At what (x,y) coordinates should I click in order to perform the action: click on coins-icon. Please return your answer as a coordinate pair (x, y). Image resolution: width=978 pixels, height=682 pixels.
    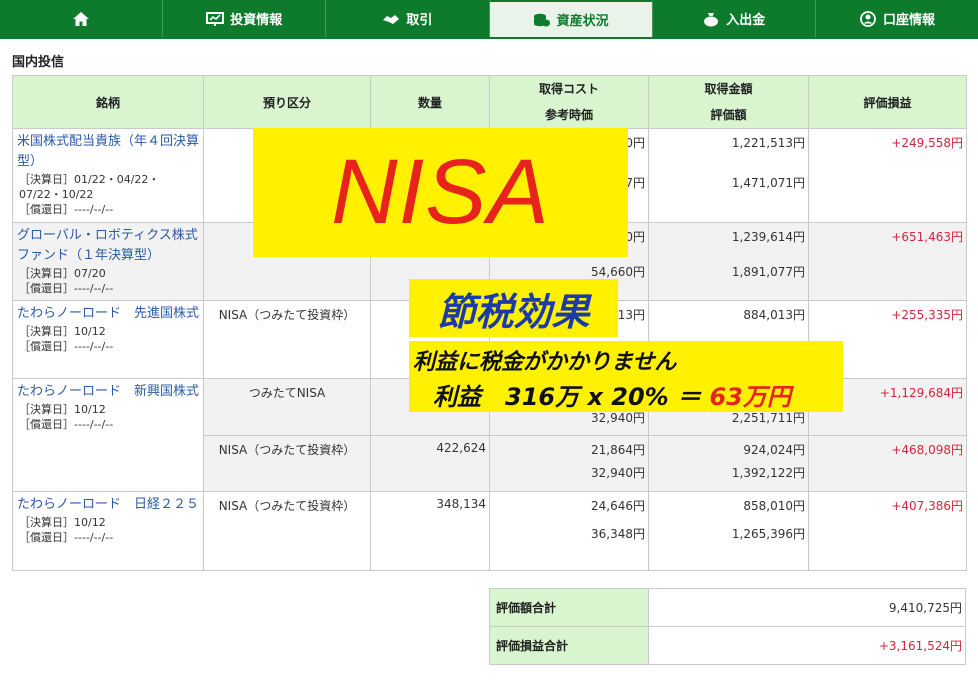
    Looking at the image, I should click on (541, 19).